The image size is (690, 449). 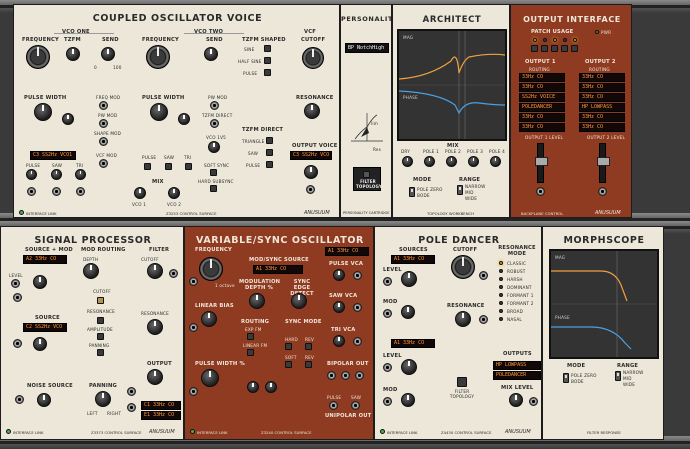 I want to click on vco1-saw-jack, so click(x=56, y=191).